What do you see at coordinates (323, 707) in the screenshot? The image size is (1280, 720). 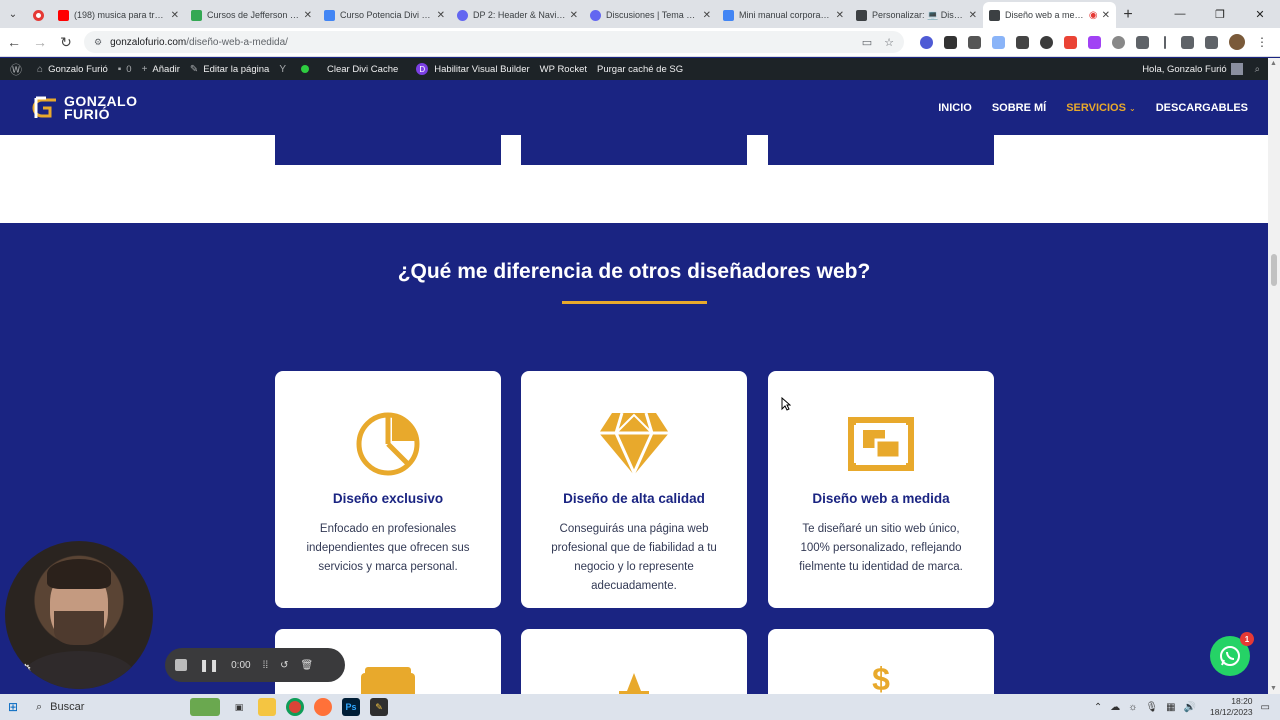 I see `firefox-icon` at bounding box center [323, 707].